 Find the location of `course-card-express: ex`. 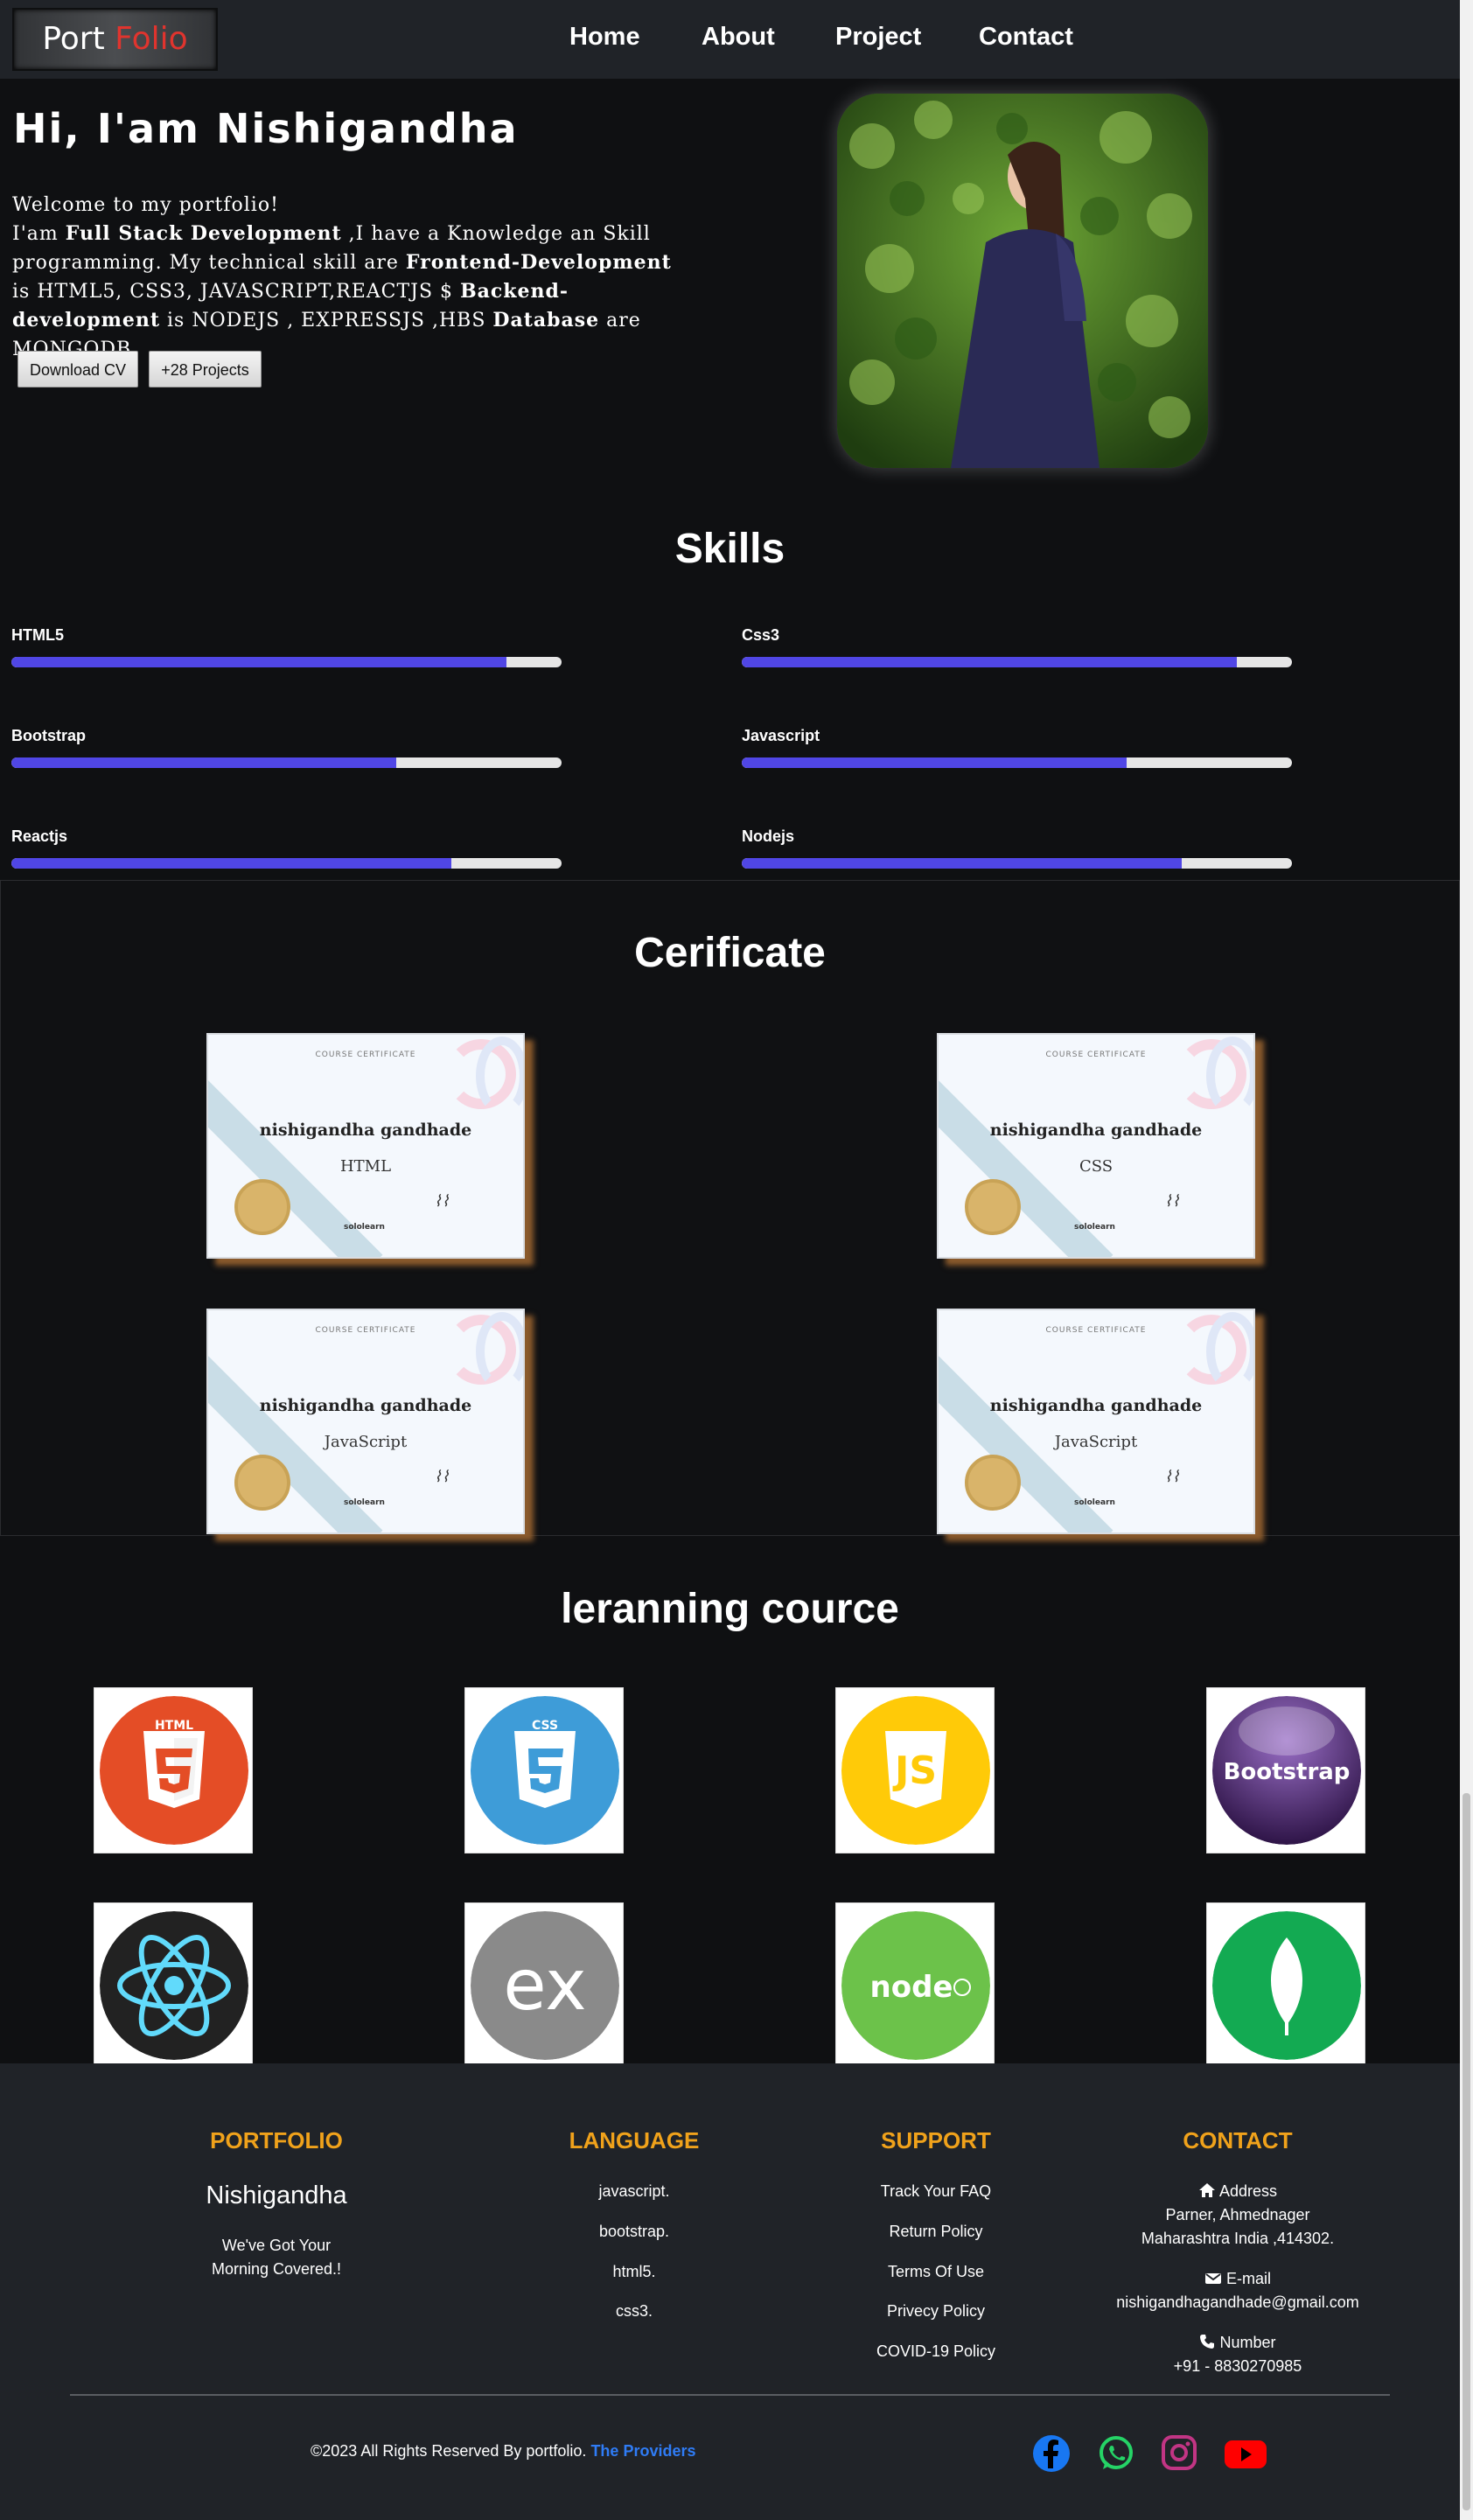

course-card-express: ex is located at coordinates (544, 1986).